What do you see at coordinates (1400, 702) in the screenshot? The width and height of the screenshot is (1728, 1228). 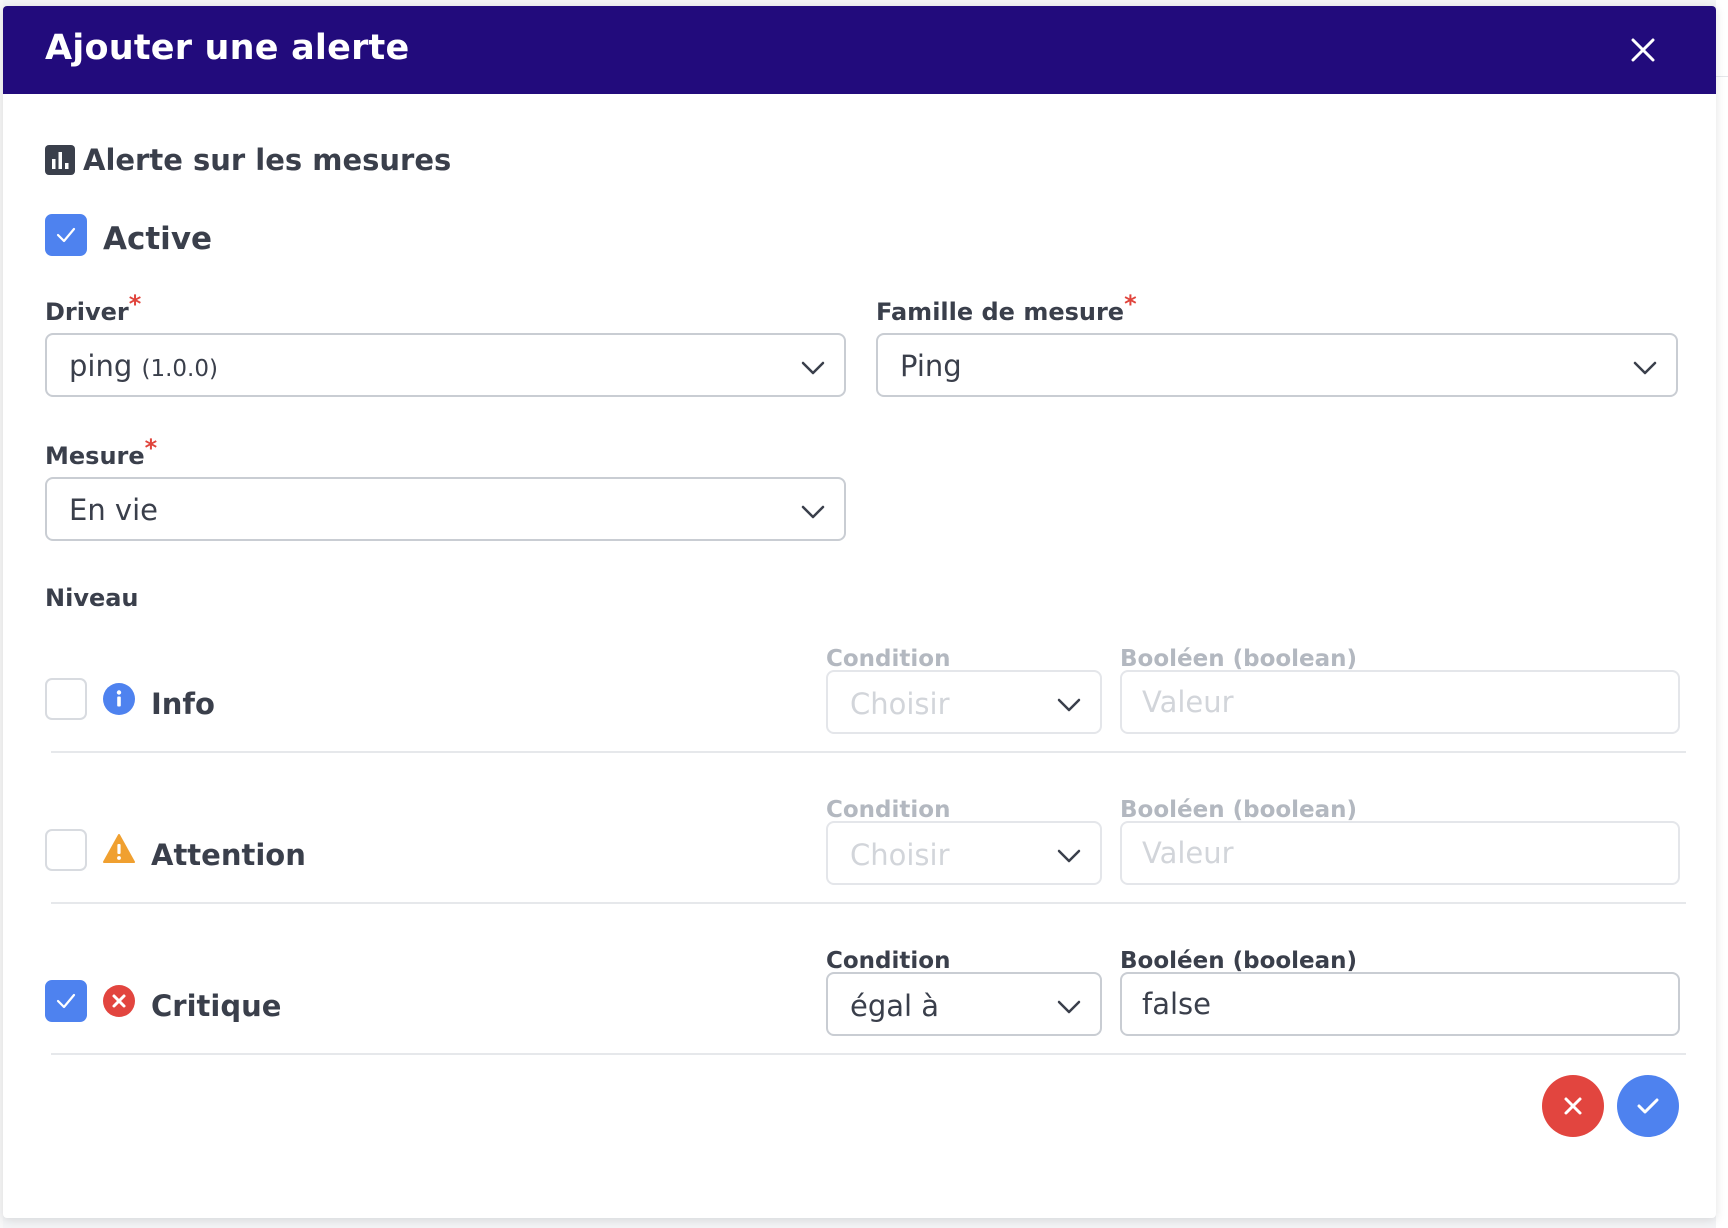 I see `info-value-input` at bounding box center [1400, 702].